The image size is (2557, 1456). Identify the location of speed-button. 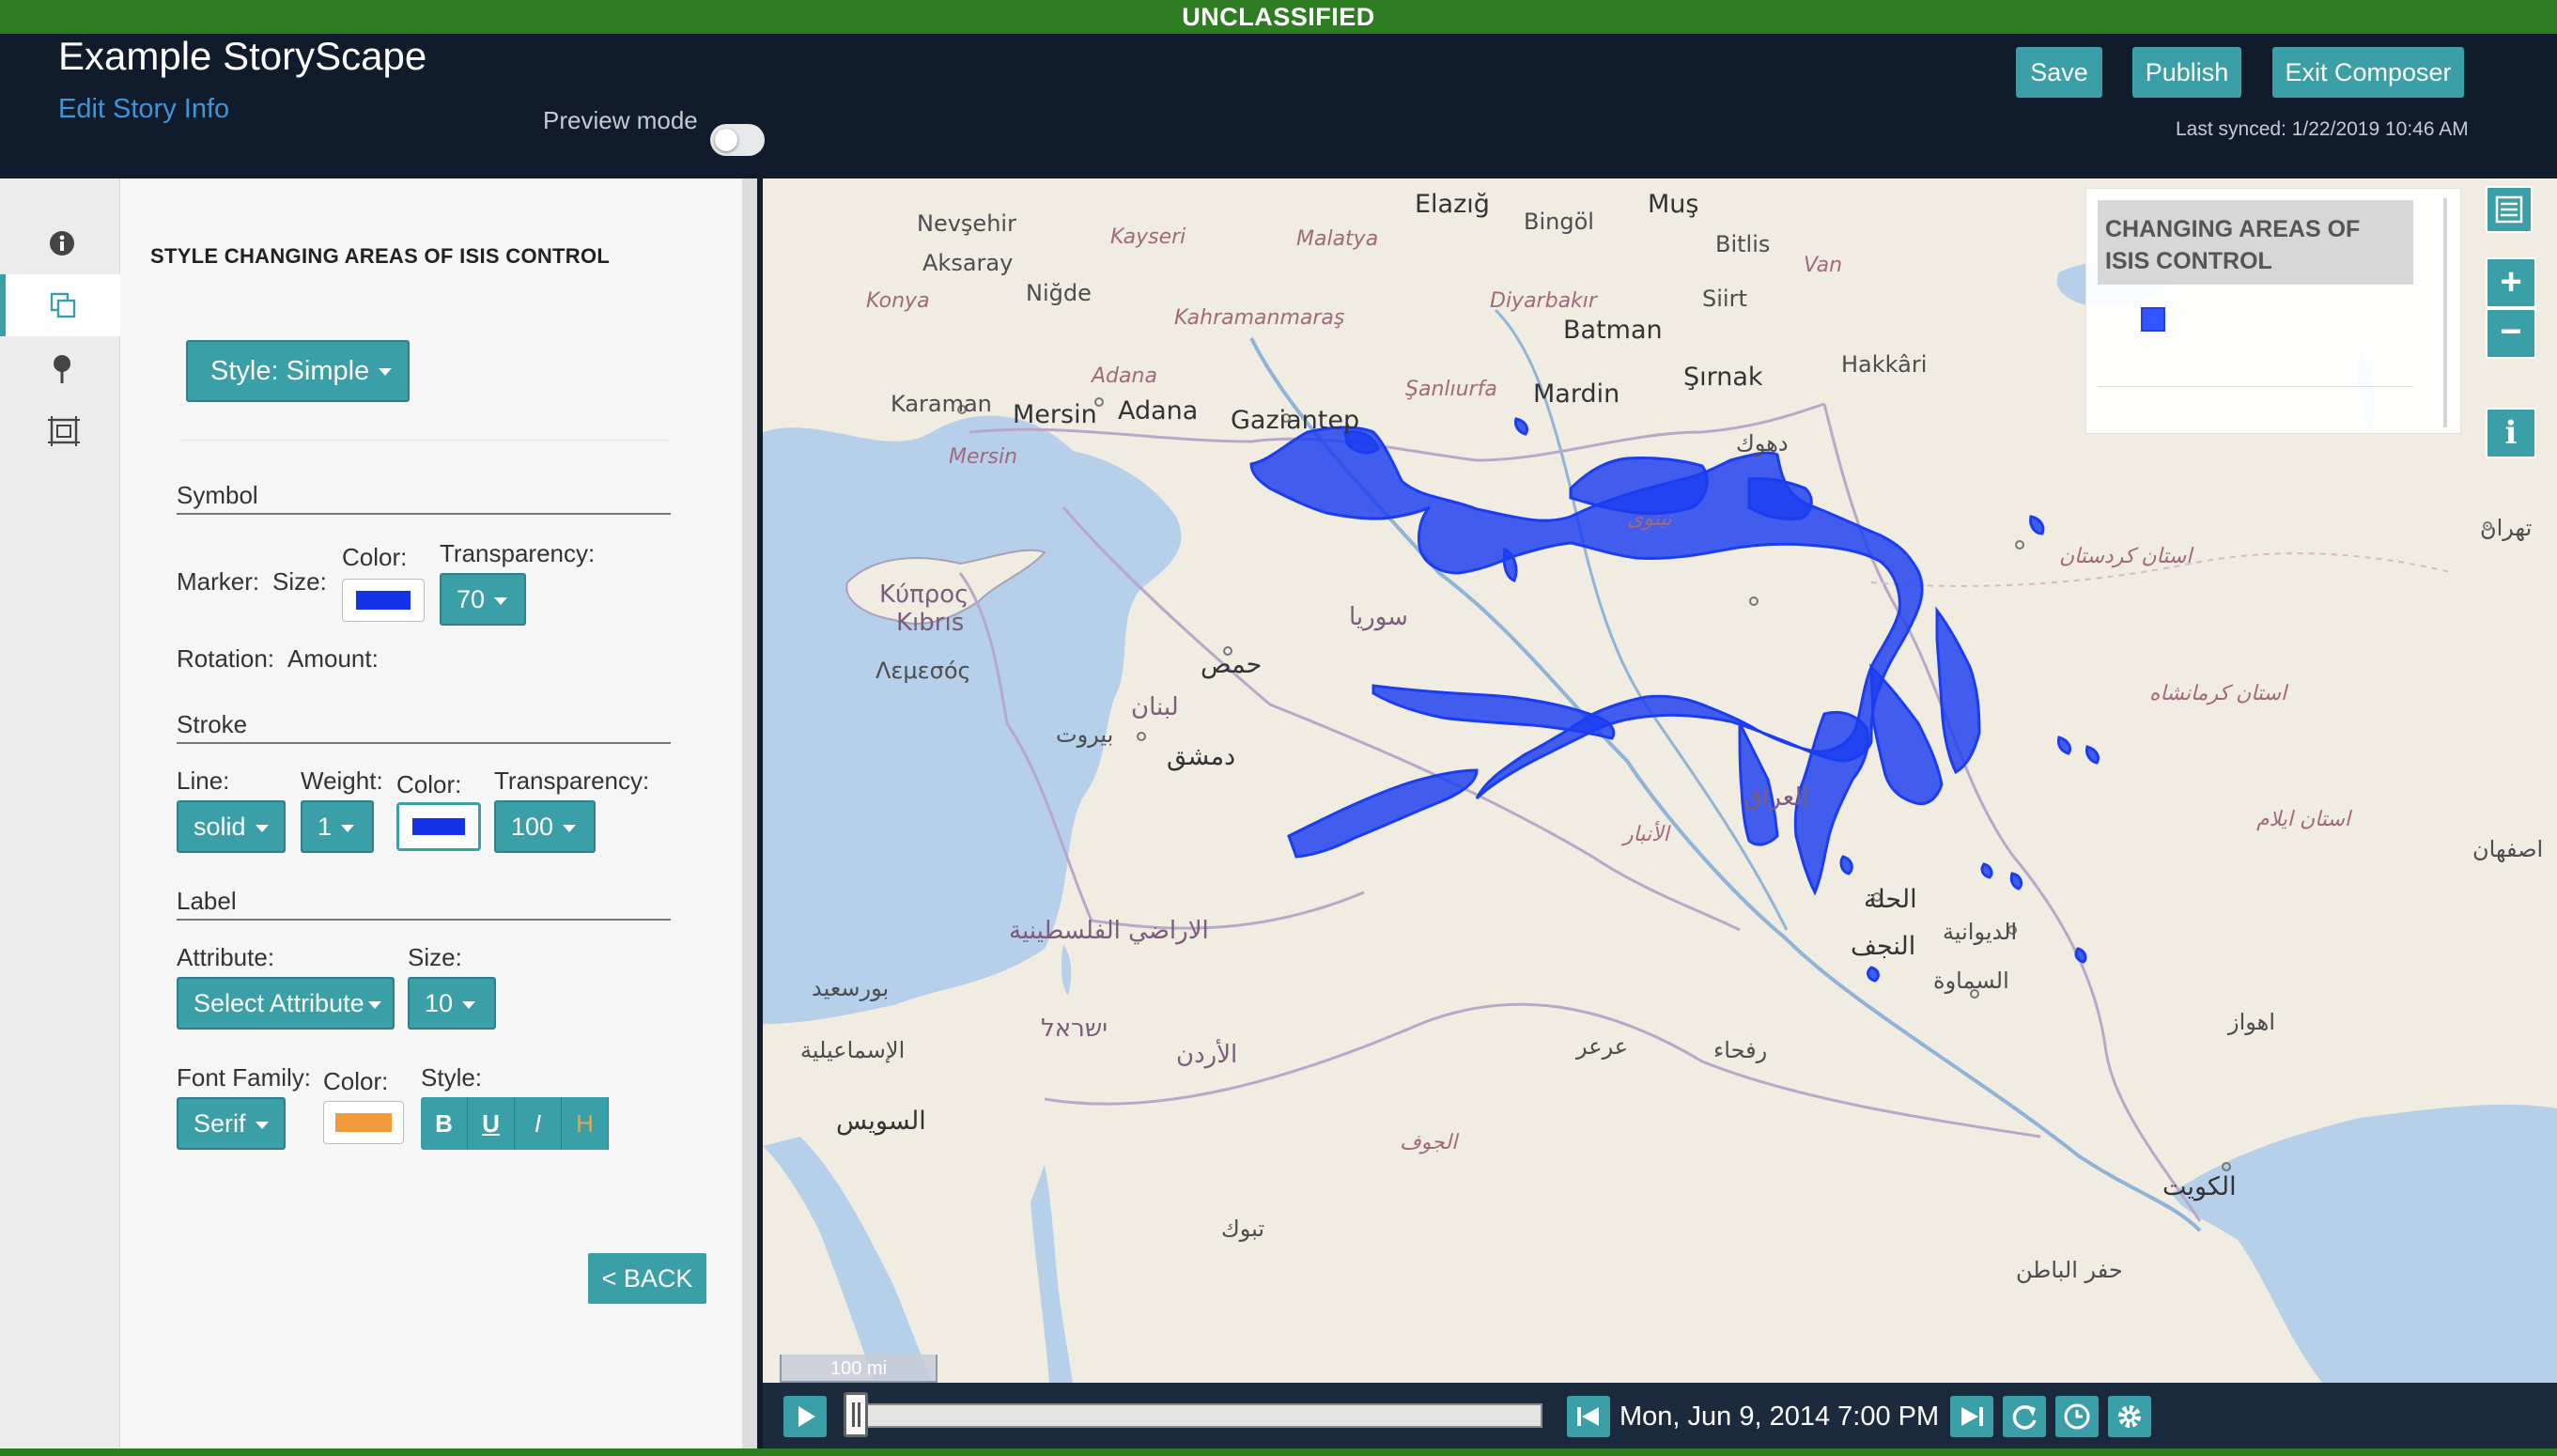
(2077, 1416).